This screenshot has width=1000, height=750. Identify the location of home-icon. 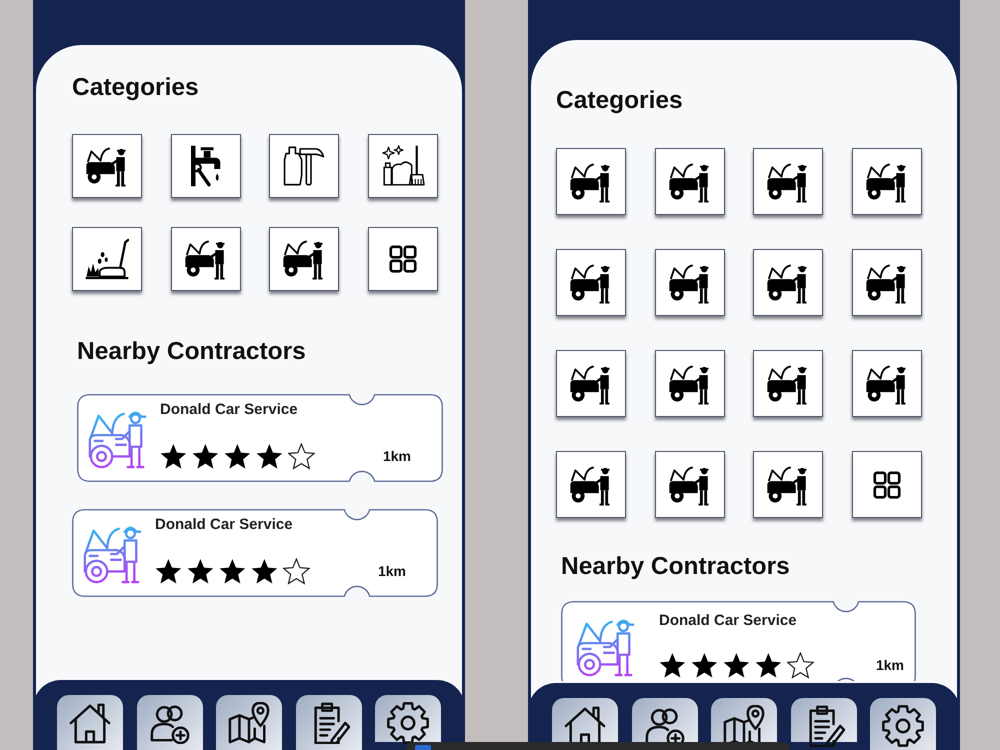
(90, 723).